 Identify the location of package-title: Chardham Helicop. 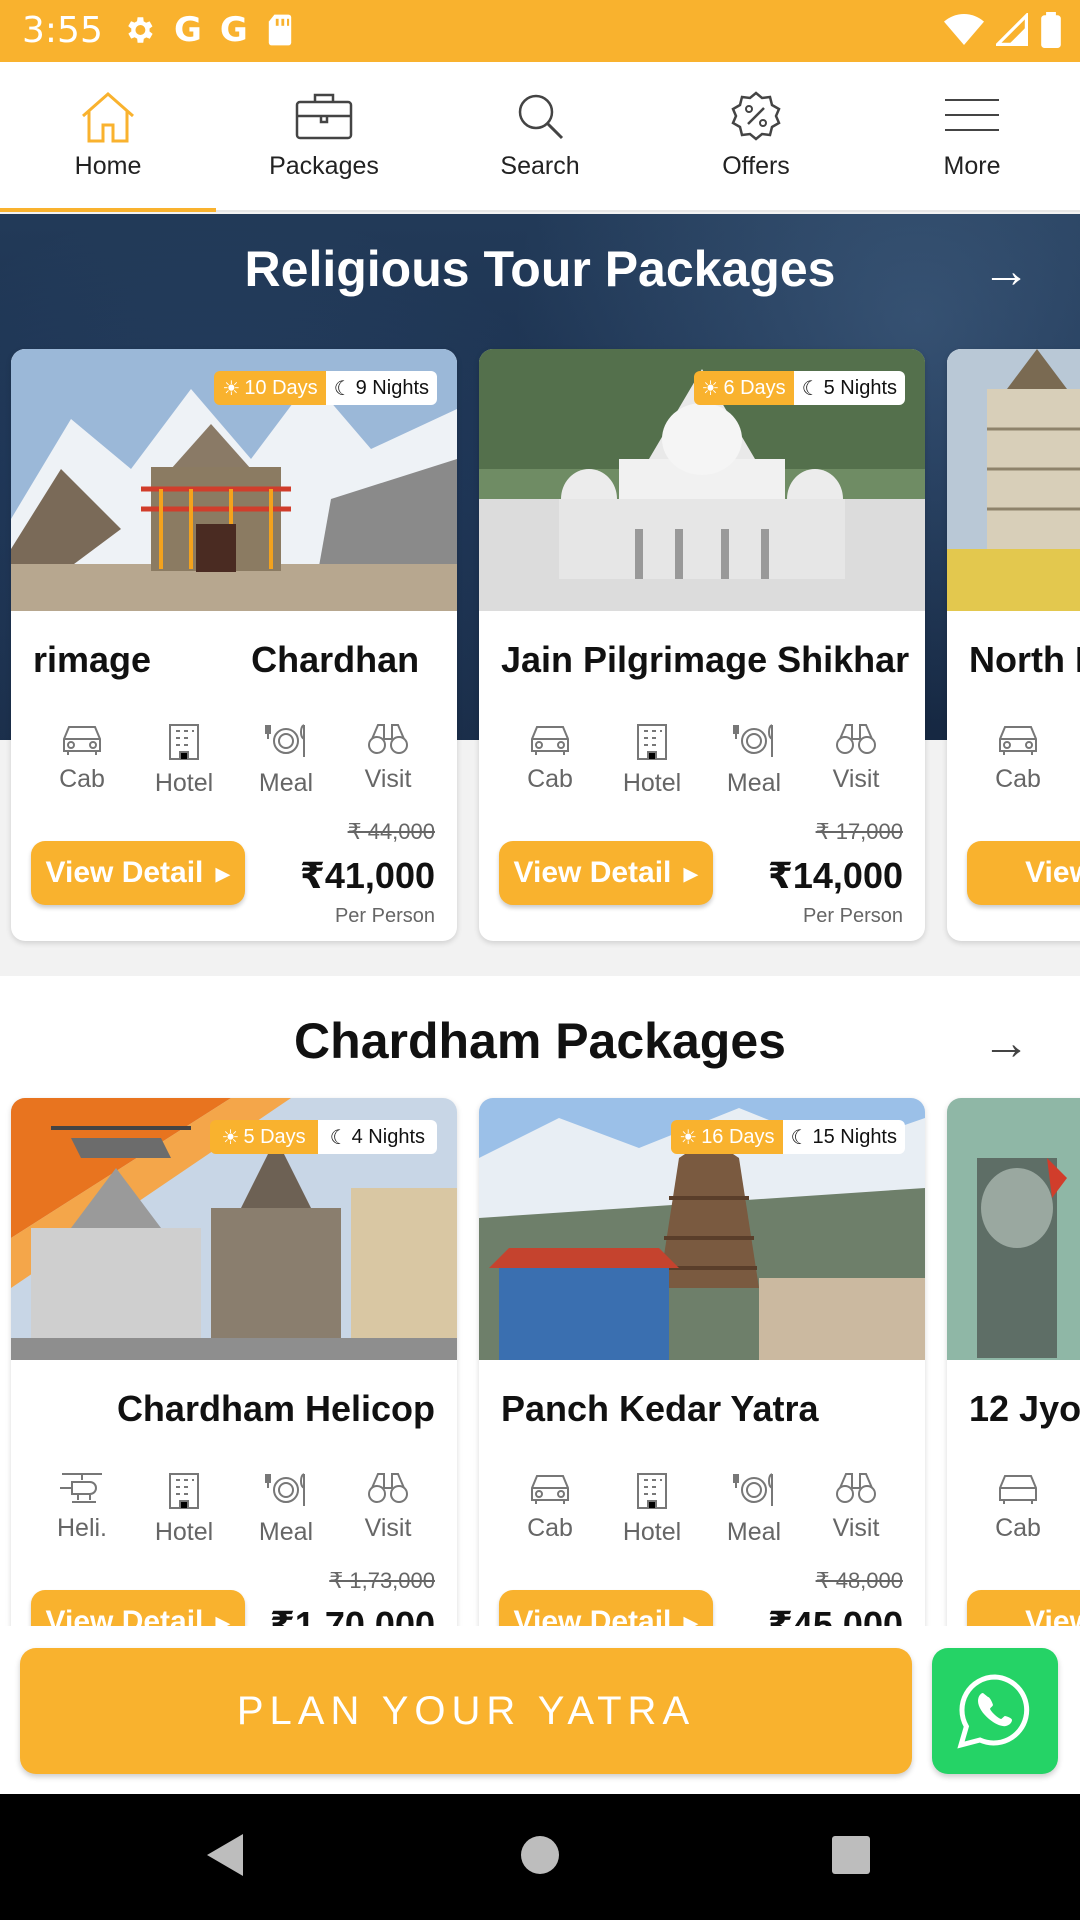
(275, 1408).